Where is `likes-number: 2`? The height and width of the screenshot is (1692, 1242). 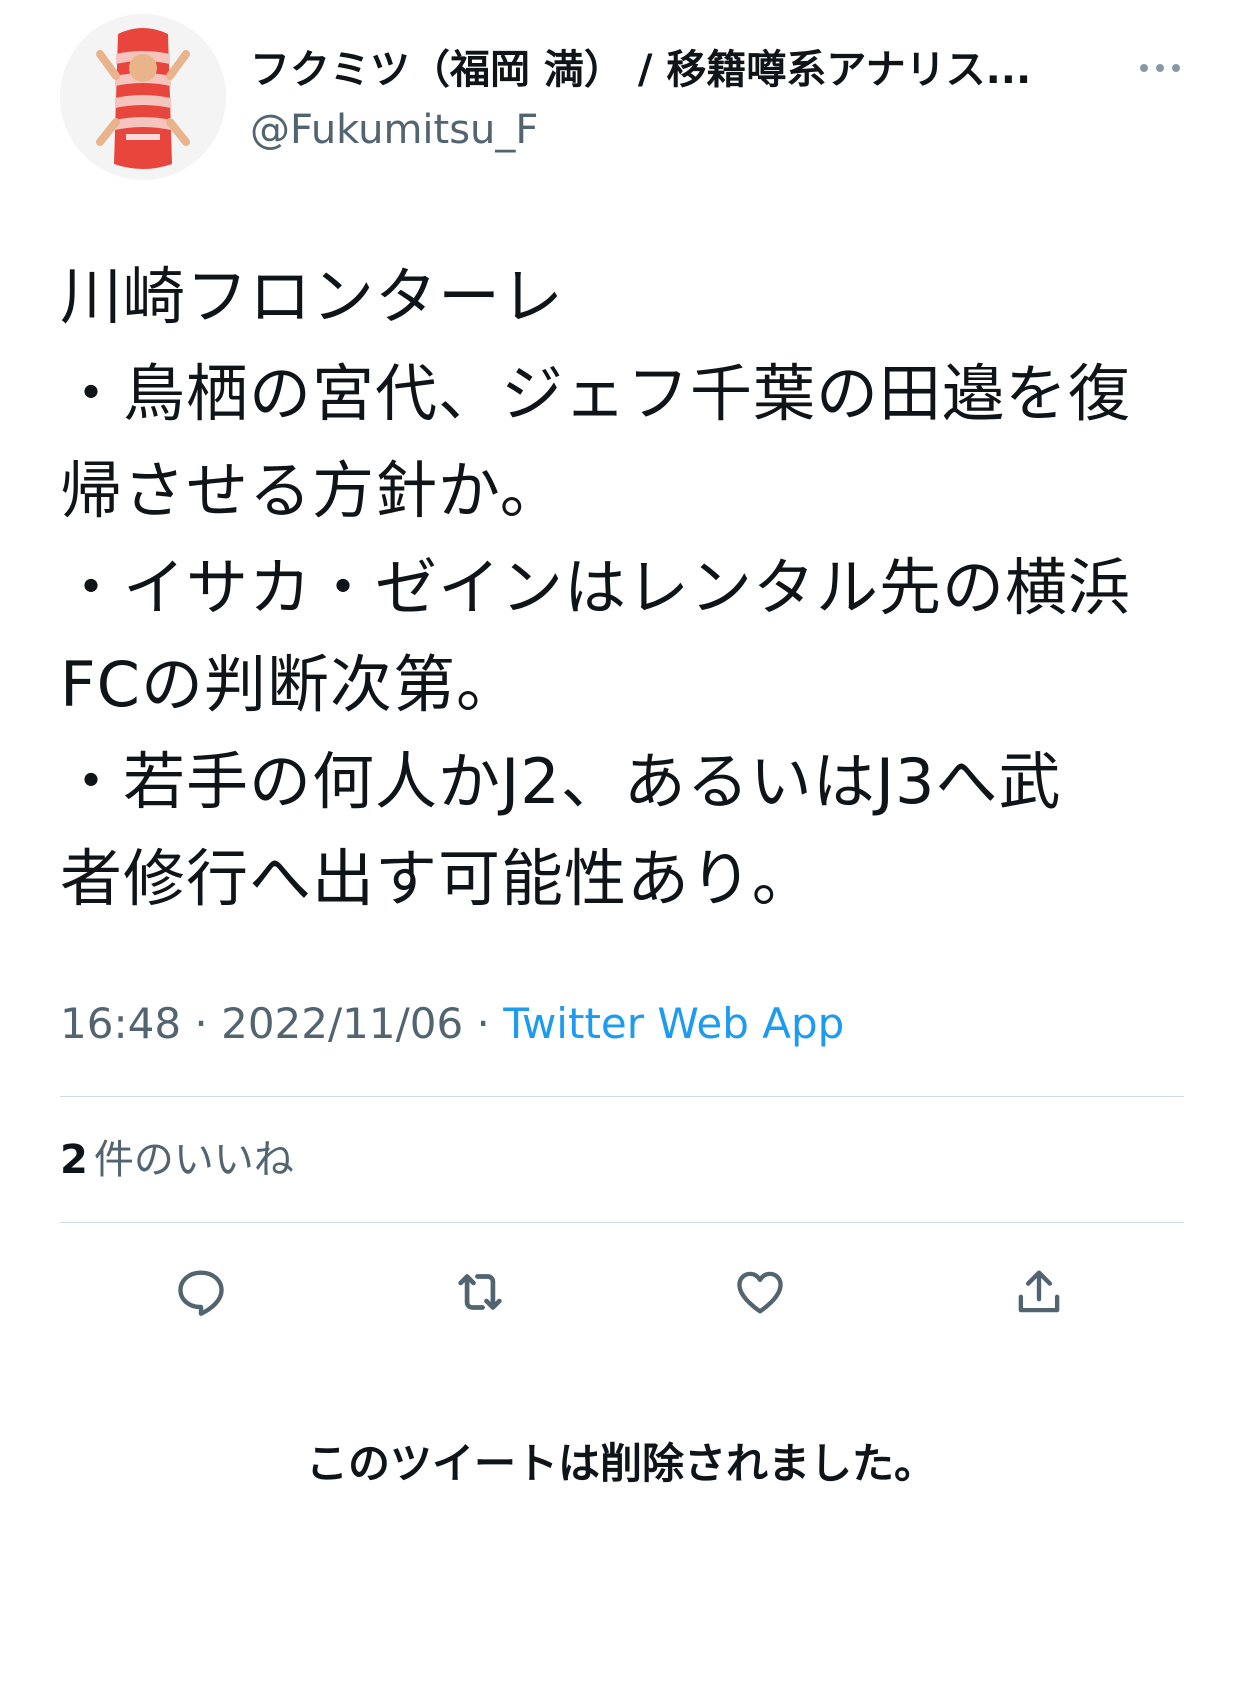 likes-number: 2 is located at coordinates (74, 1160).